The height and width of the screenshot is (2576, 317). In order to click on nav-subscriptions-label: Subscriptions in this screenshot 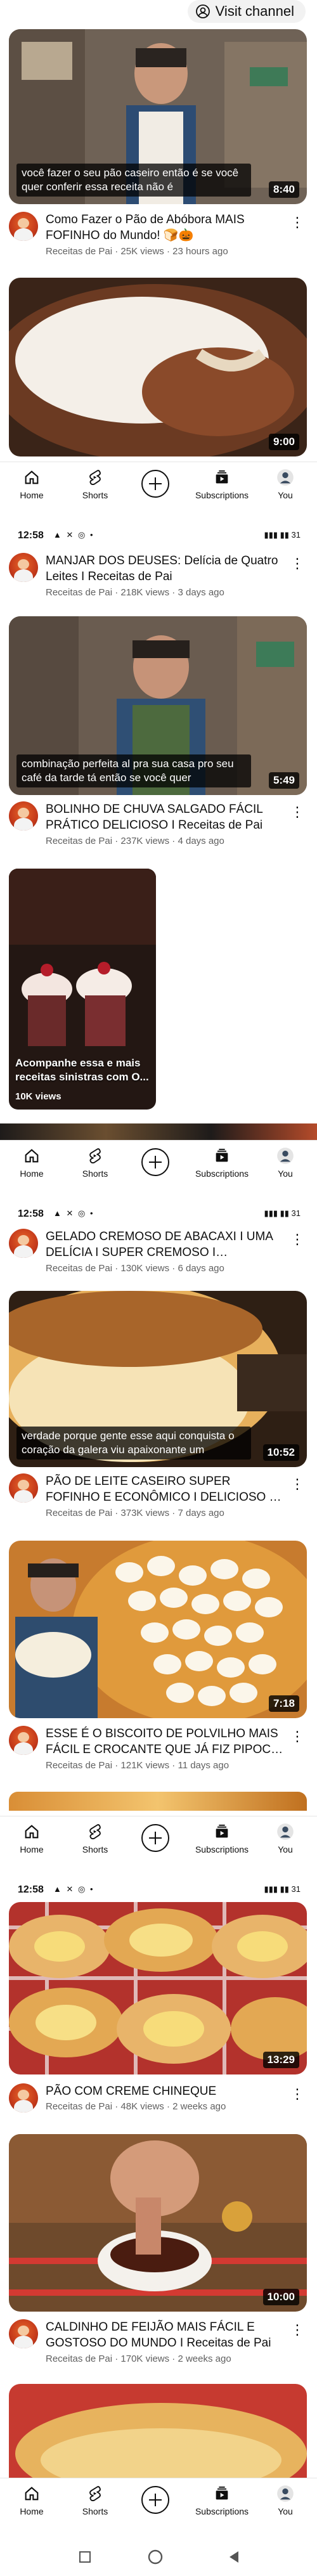, I will do `click(222, 1173)`.